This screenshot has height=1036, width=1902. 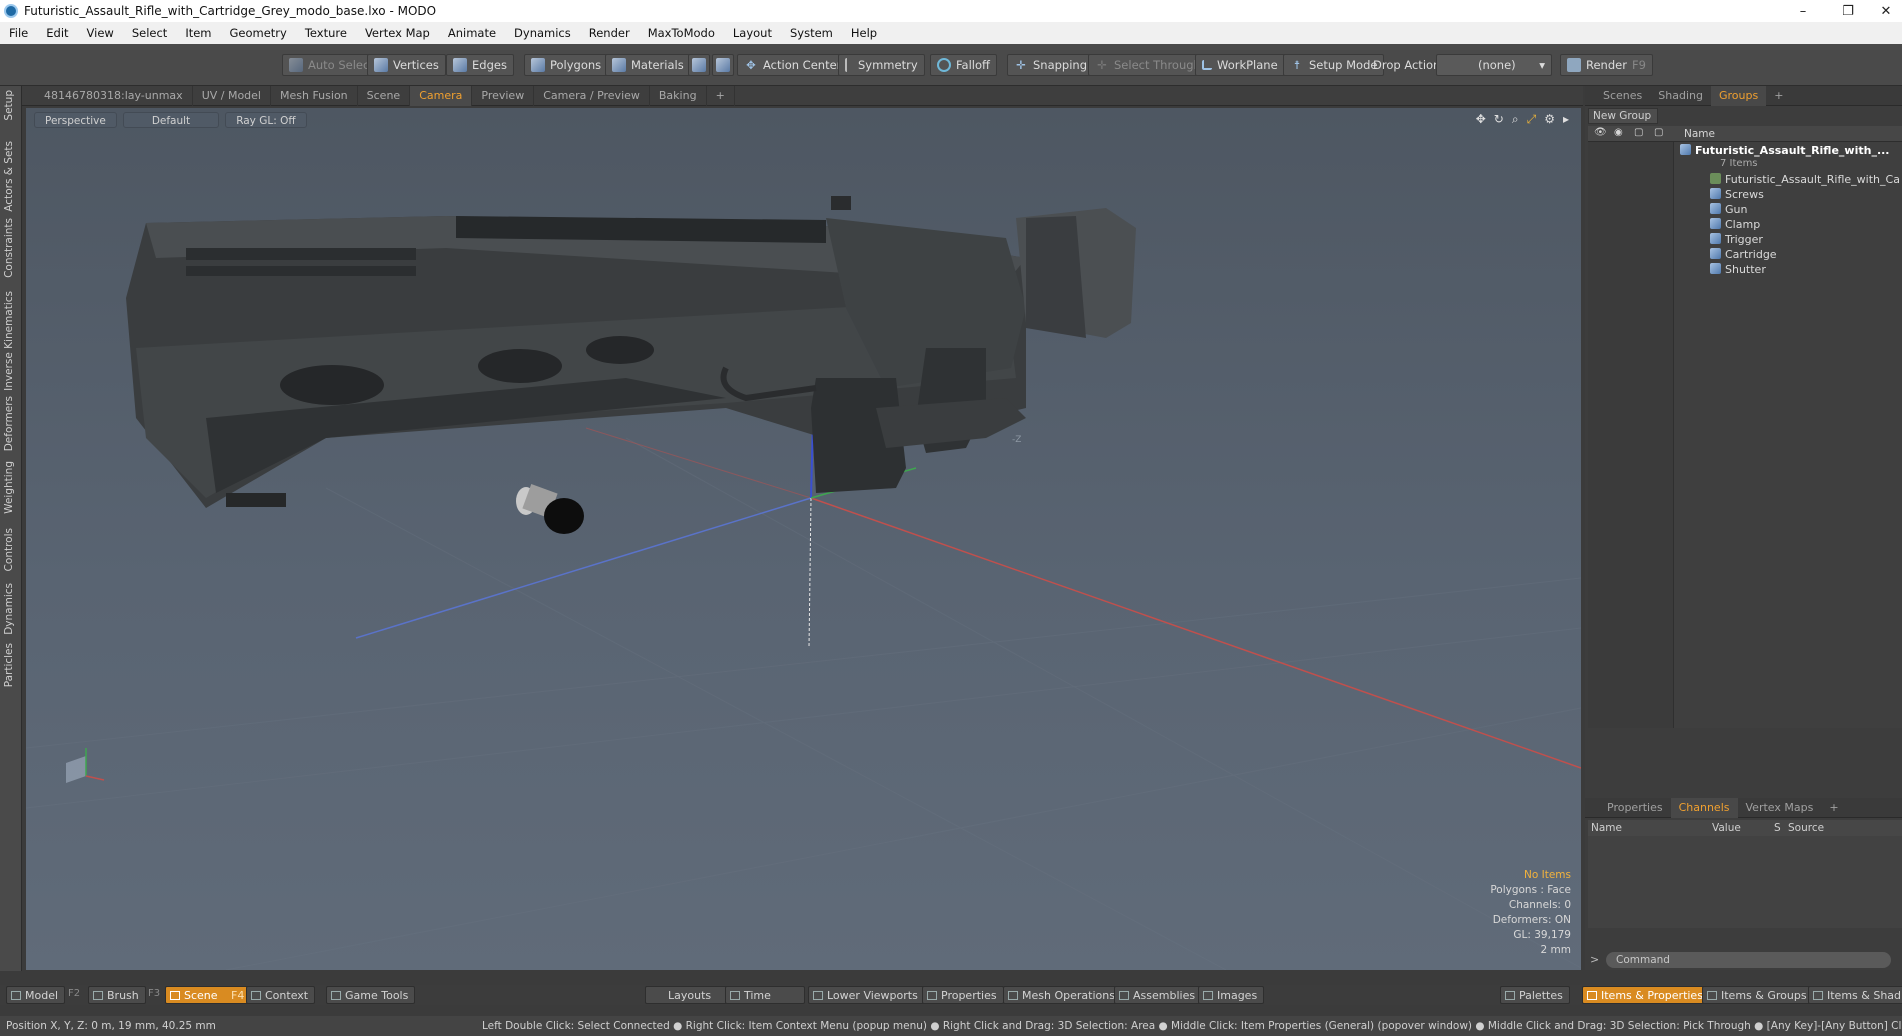 What do you see at coordinates (1606, 65) in the screenshot?
I see `render-button: Render F9` at bounding box center [1606, 65].